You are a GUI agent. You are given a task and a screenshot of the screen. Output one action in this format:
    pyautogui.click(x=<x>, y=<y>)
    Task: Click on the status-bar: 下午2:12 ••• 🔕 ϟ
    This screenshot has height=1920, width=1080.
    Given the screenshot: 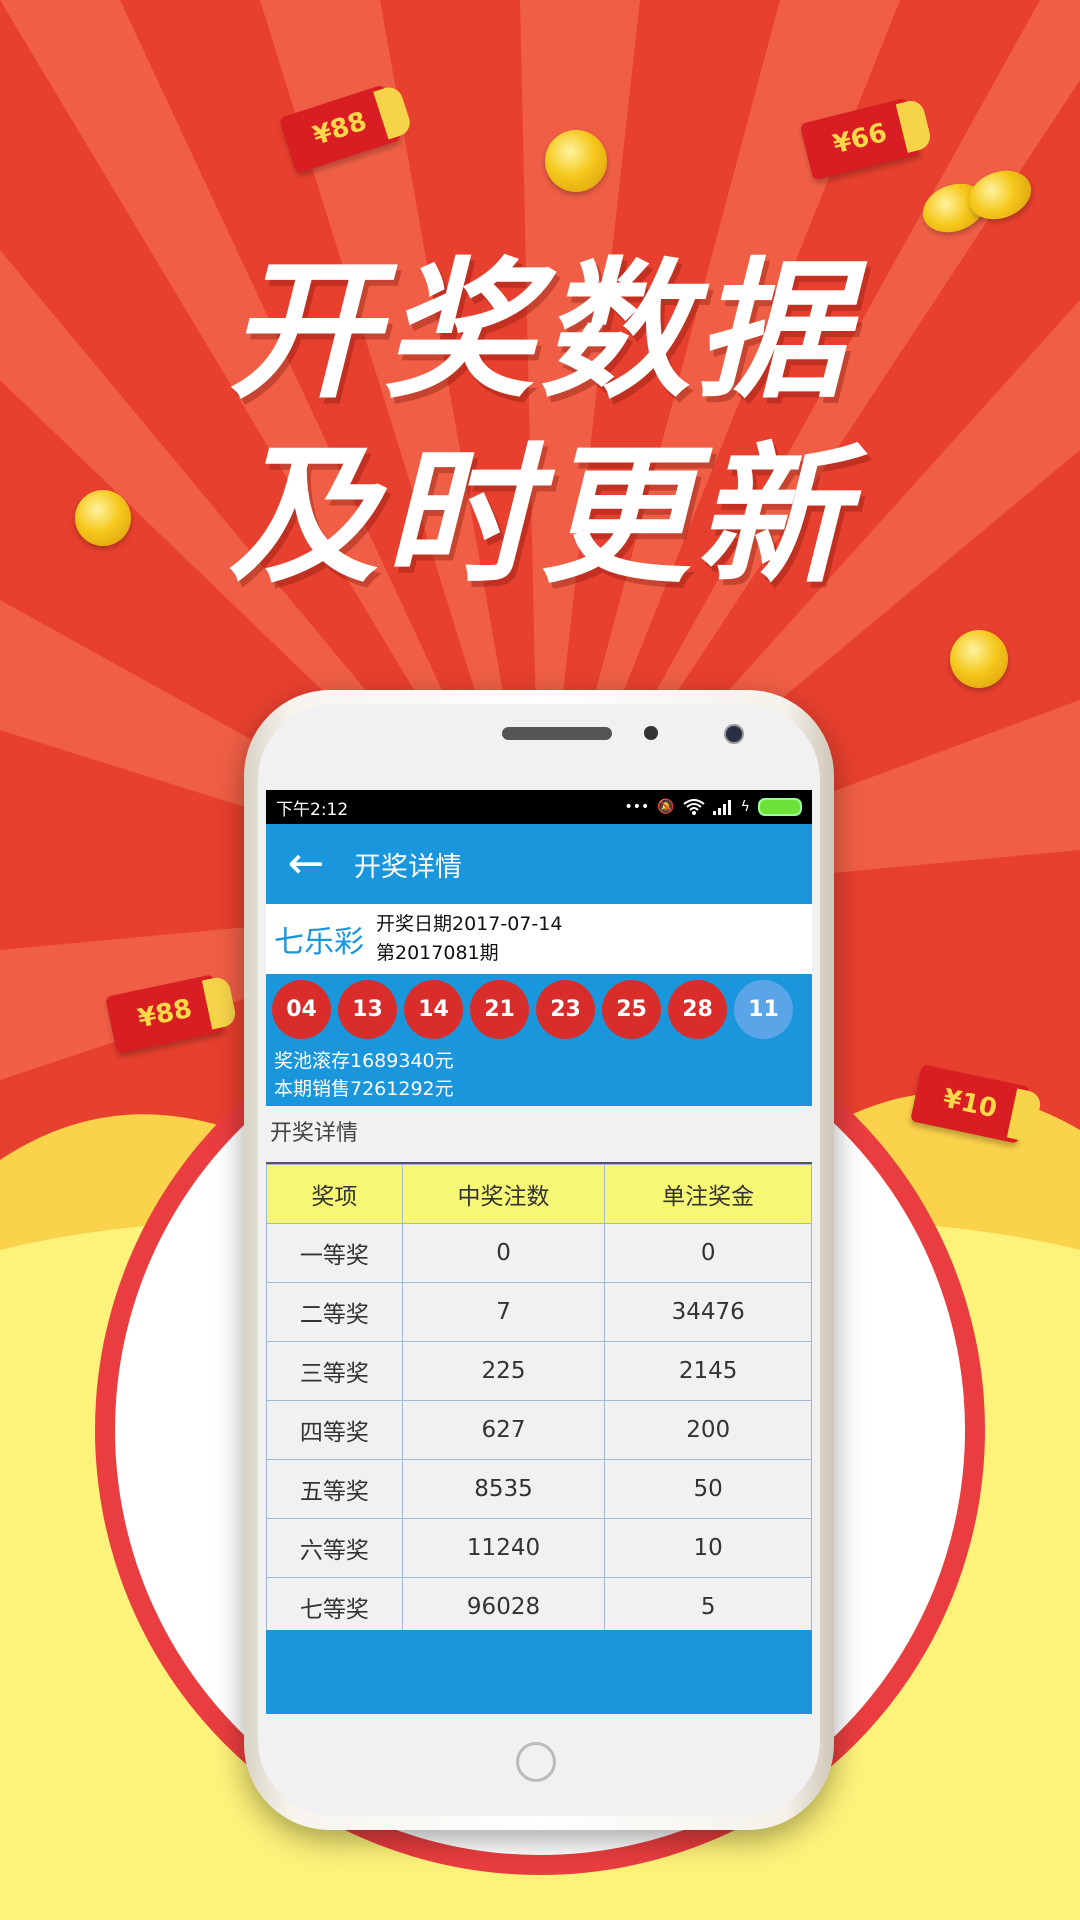 What is the action you would take?
    pyautogui.click(x=539, y=807)
    